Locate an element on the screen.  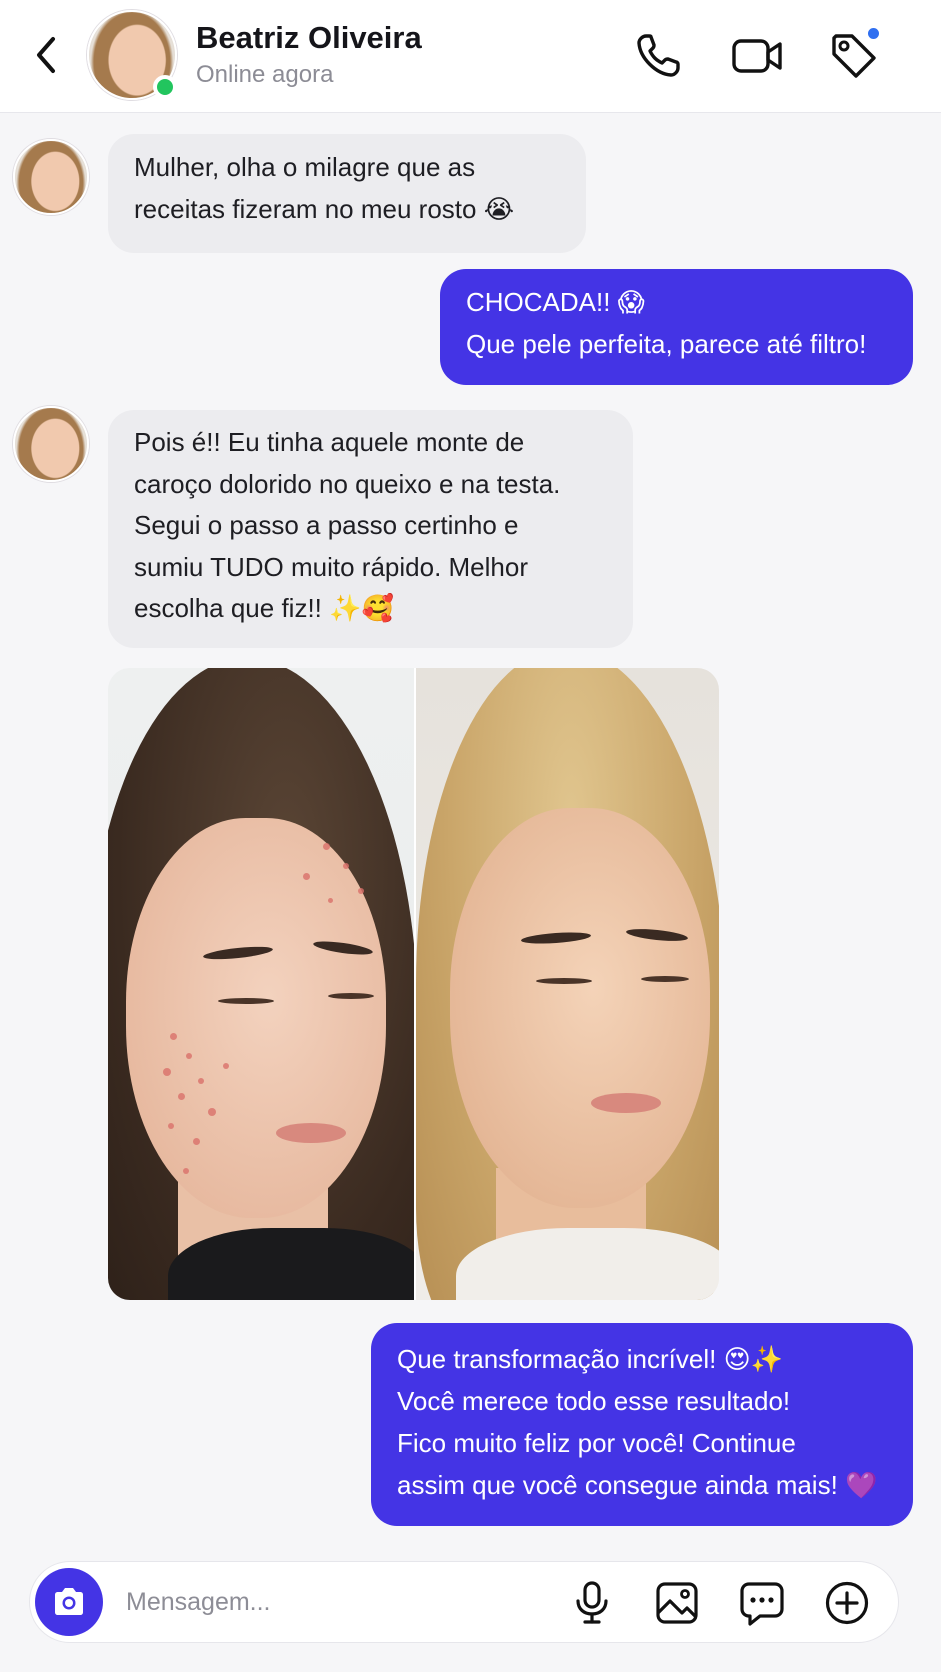
camera-button is located at coordinates (69, 1602).